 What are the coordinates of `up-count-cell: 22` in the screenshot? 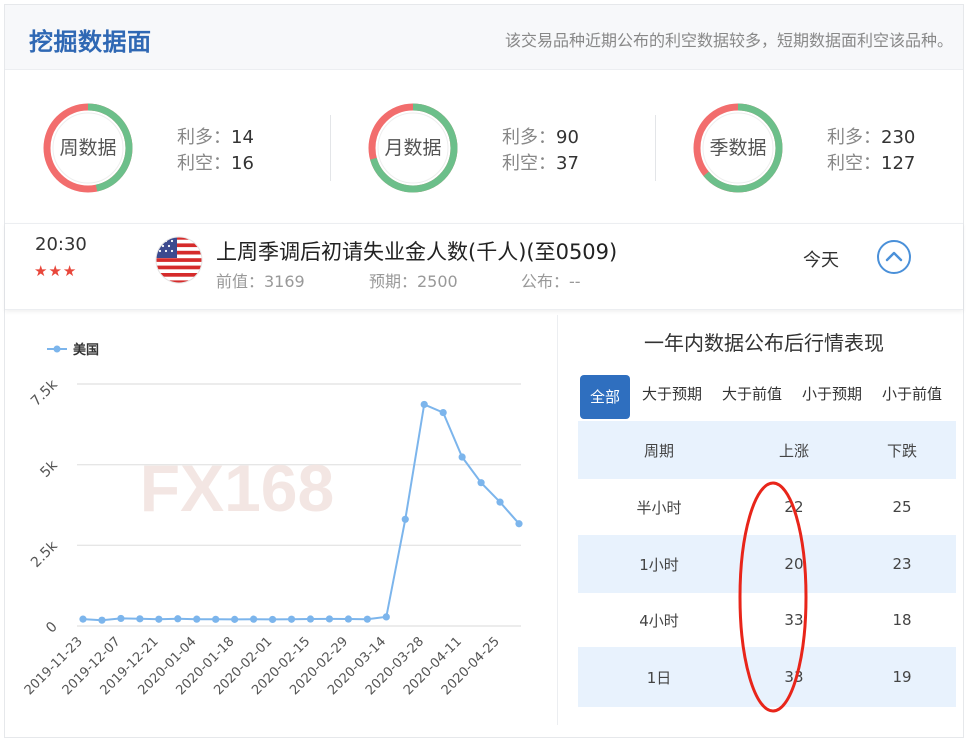 It's located at (794, 507).